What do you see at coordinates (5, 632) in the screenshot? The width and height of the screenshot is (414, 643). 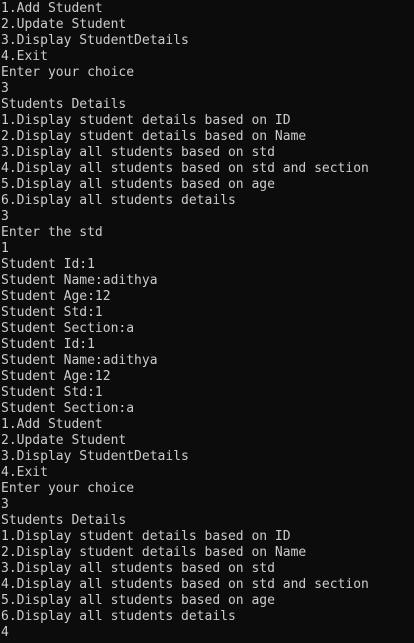 I see `console-line: 4` at bounding box center [5, 632].